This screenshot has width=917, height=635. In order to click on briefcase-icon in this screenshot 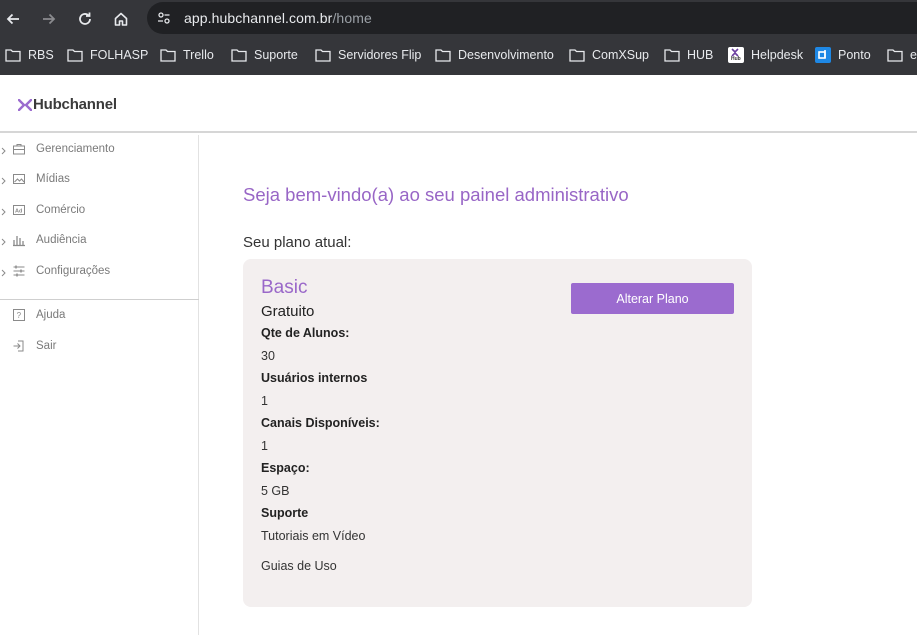, I will do `click(19, 149)`.